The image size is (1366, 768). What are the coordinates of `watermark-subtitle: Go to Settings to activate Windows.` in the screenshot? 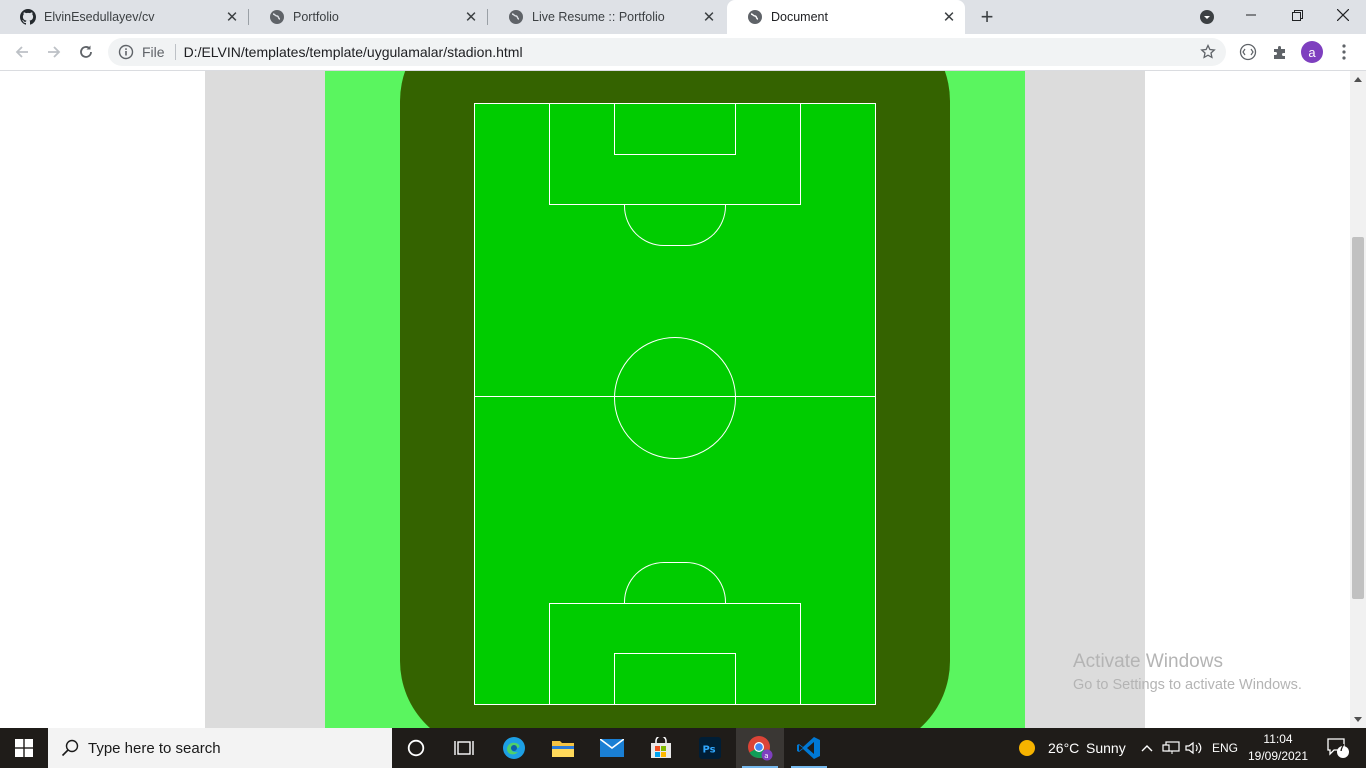 It's located at (1187, 685).